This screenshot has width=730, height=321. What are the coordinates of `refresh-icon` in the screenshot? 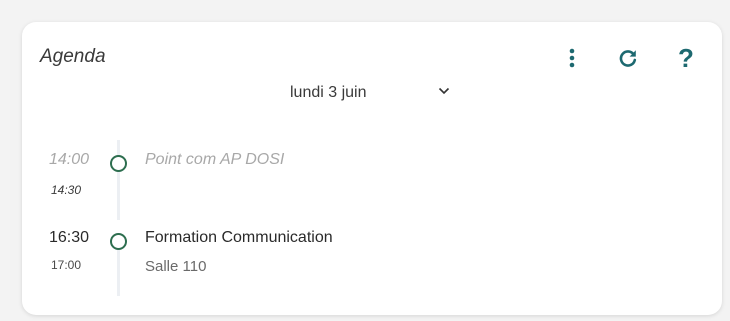 It's located at (628, 58).